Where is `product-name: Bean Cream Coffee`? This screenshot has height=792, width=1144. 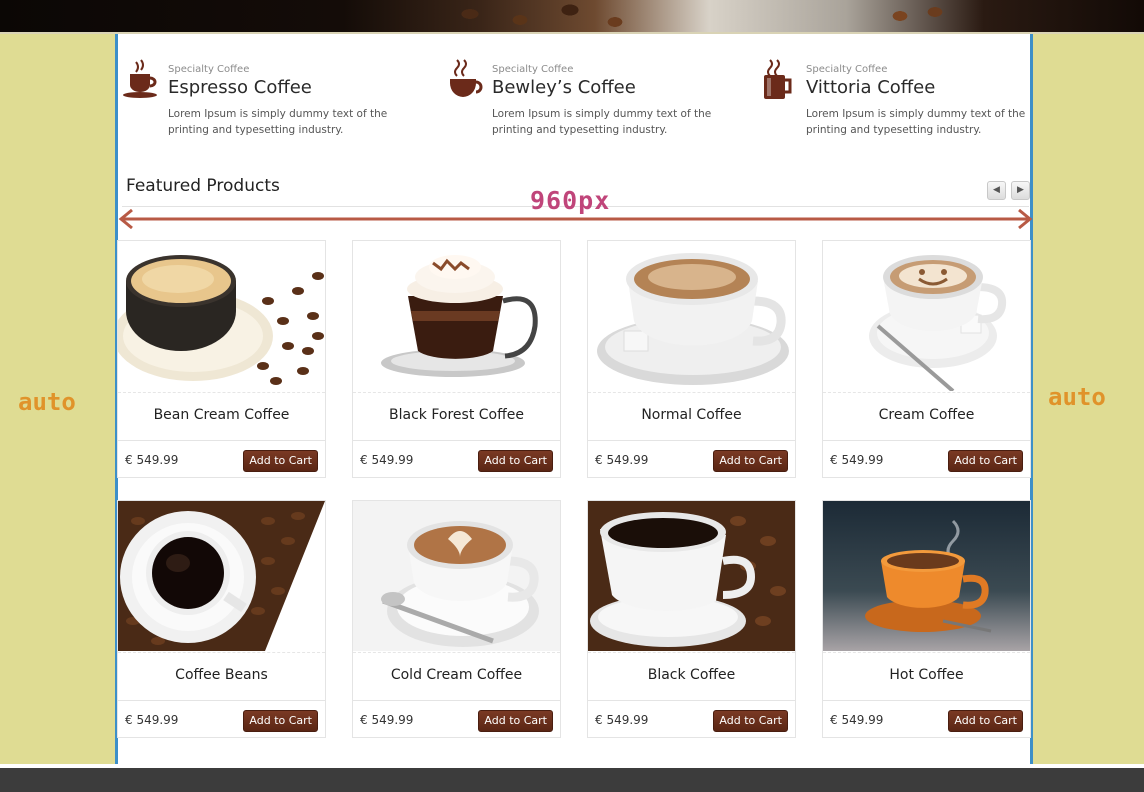 product-name: Bean Cream Coffee is located at coordinates (221, 415).